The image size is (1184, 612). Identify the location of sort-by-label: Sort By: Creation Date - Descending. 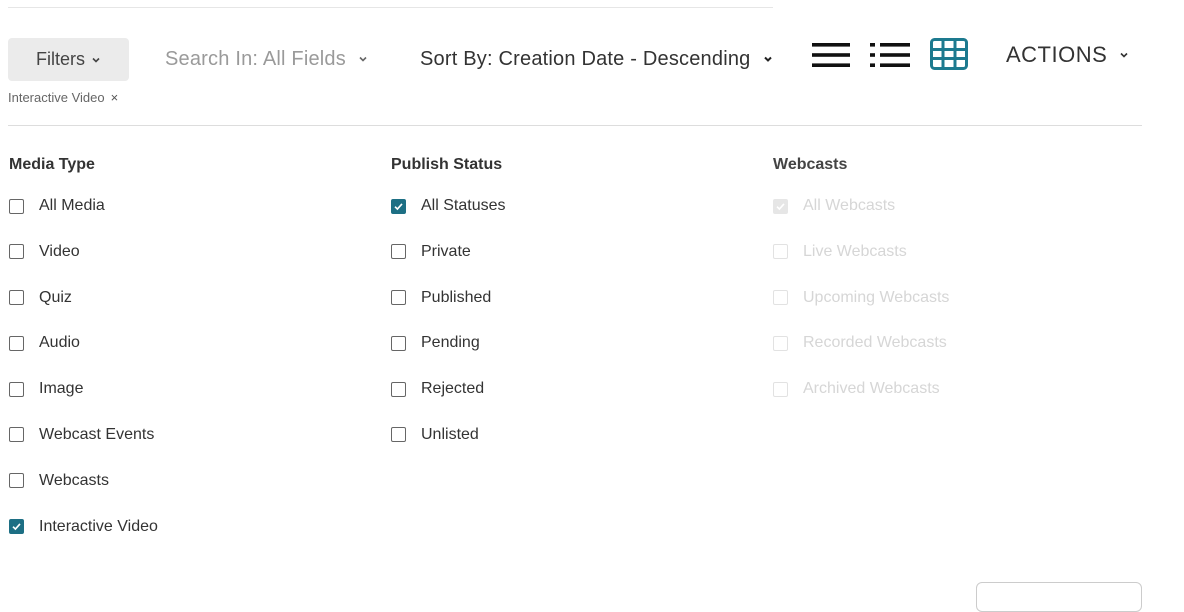
(585, 58).